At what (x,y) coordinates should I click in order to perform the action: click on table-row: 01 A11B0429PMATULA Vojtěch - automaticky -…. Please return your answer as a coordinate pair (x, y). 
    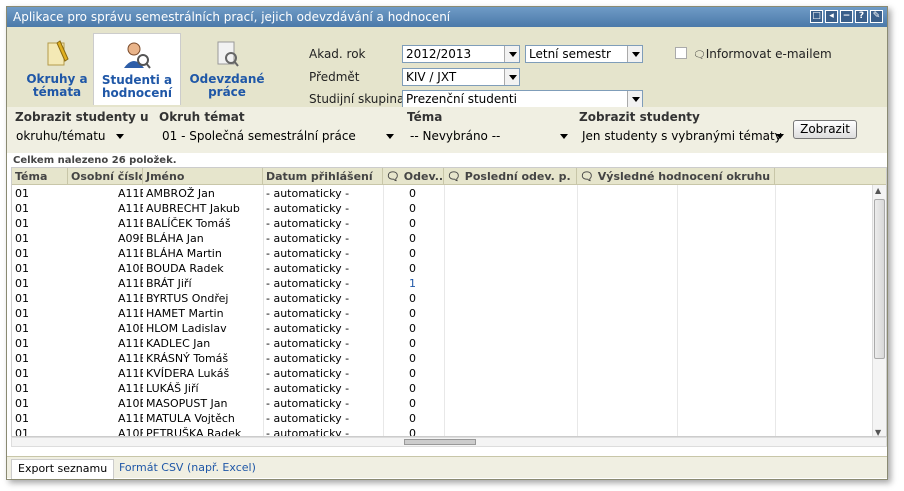
    Looking at the image, I should click on (443, 418).